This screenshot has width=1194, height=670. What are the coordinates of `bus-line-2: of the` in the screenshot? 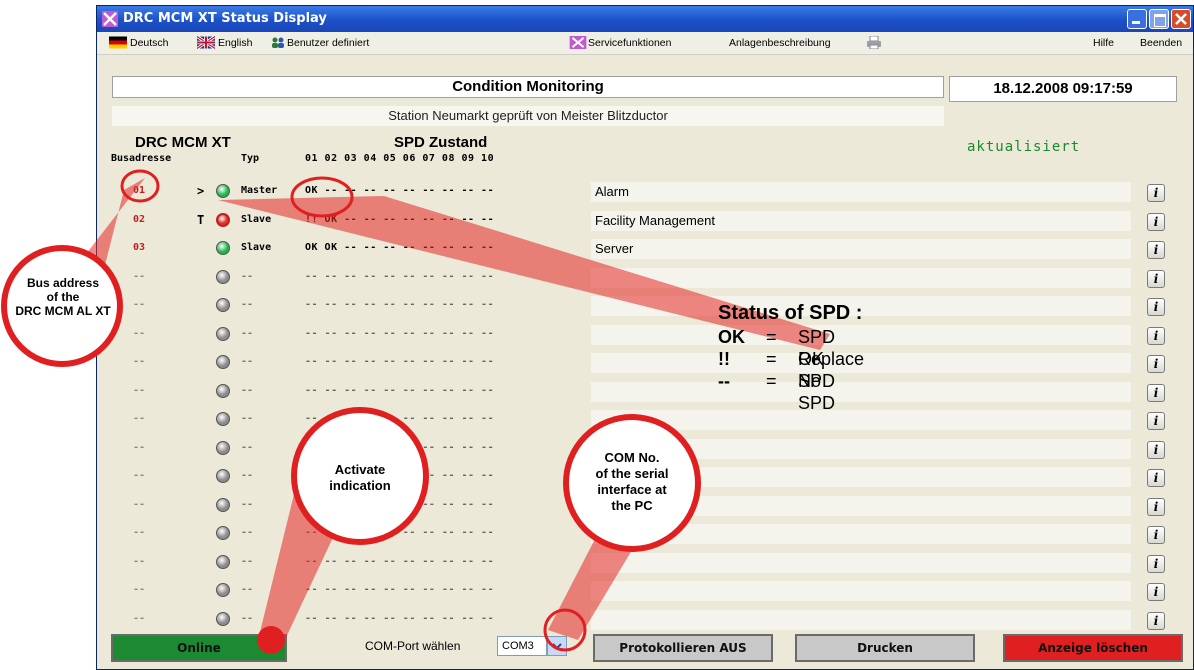 It's located at (63, 297).